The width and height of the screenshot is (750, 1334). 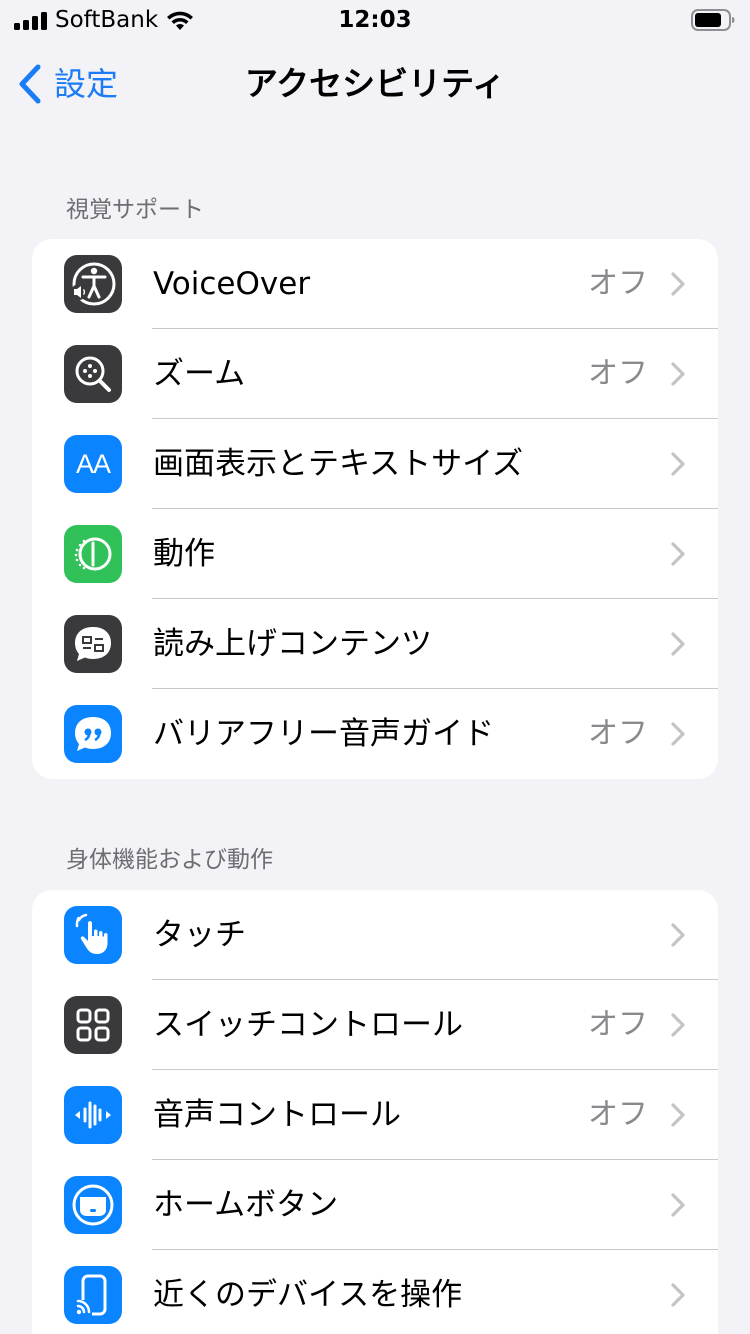 What do you see at coordinates (323, 734) in the screenshot?
I see `row-label: バリアフリー音声ガイド` at bounding box center [323, 734].